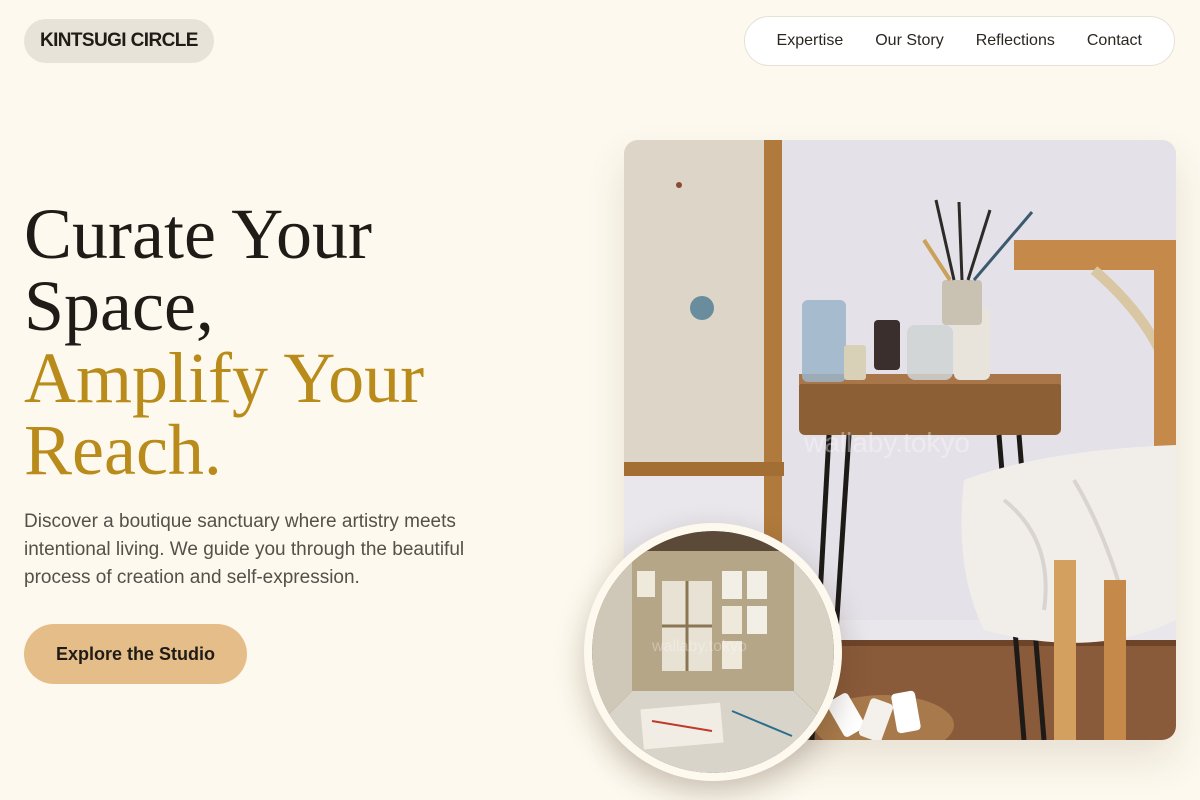 The height and width of the screenshot is (800, 1200). I want to click on headline-accent-line-2: Reach., so click(123, 450).